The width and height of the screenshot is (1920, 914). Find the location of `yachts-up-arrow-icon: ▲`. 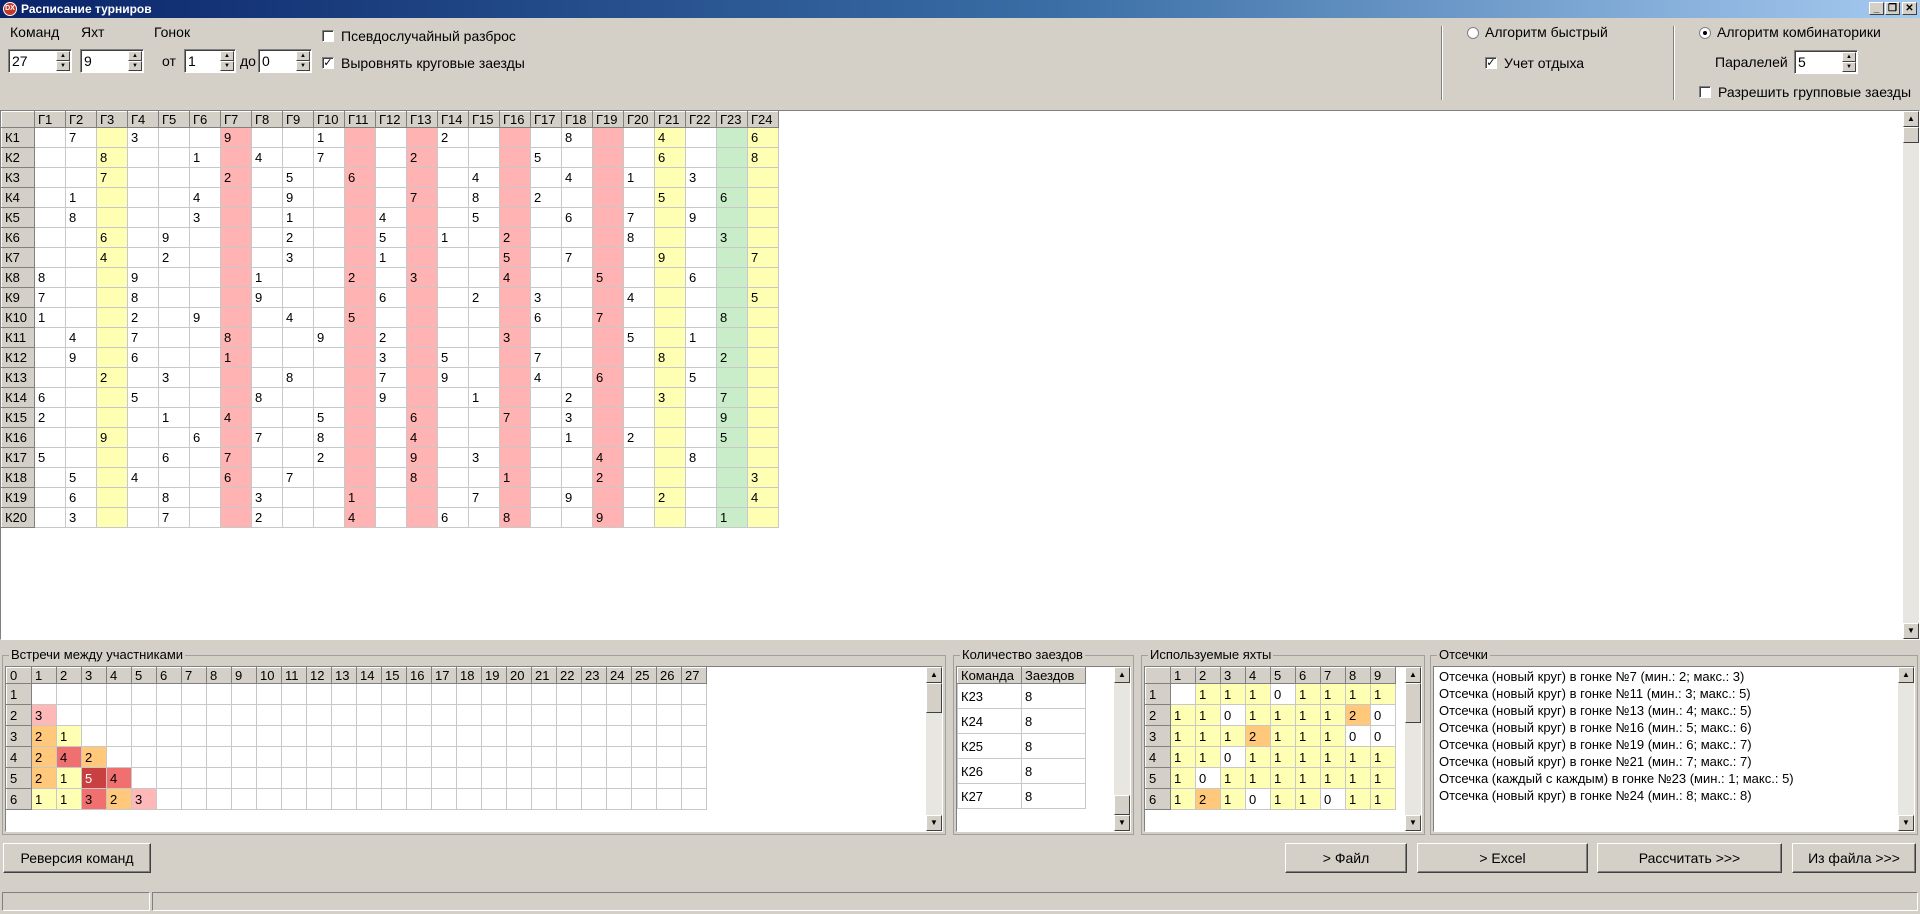

yachts-up-arrow-icon: ▲ is located at coordinates (135, 56).